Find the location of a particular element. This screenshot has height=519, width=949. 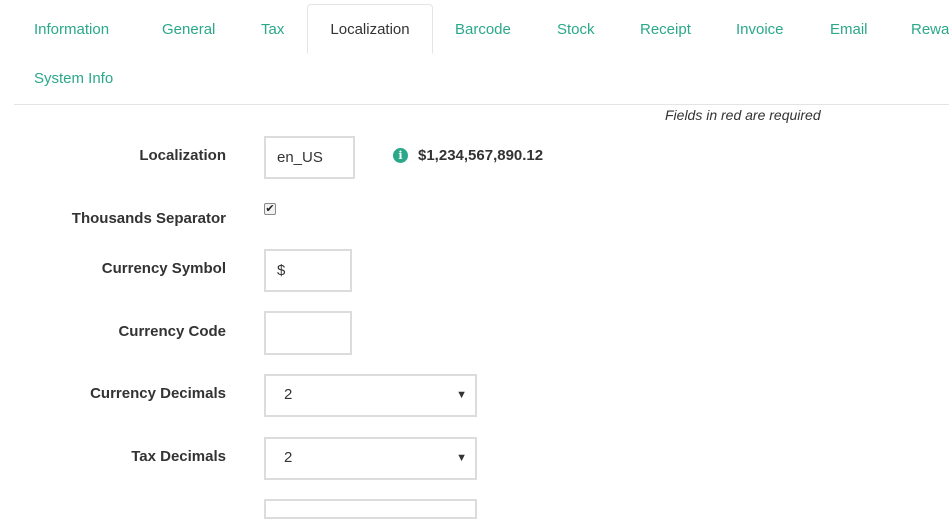

tab-invoice: Invoice is located at coordinates (760, 30).